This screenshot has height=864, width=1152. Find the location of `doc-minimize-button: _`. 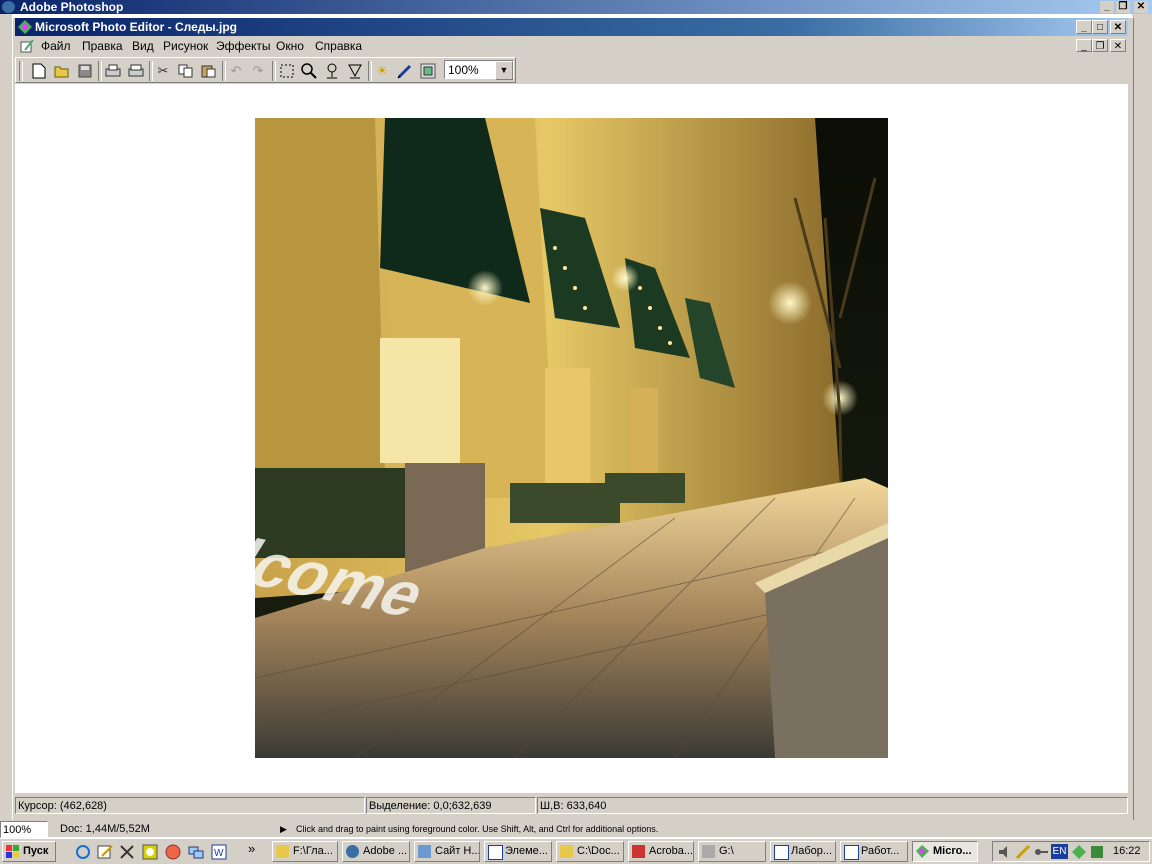

doc-minimize-button: _ is located at coordinates (1084, 45).